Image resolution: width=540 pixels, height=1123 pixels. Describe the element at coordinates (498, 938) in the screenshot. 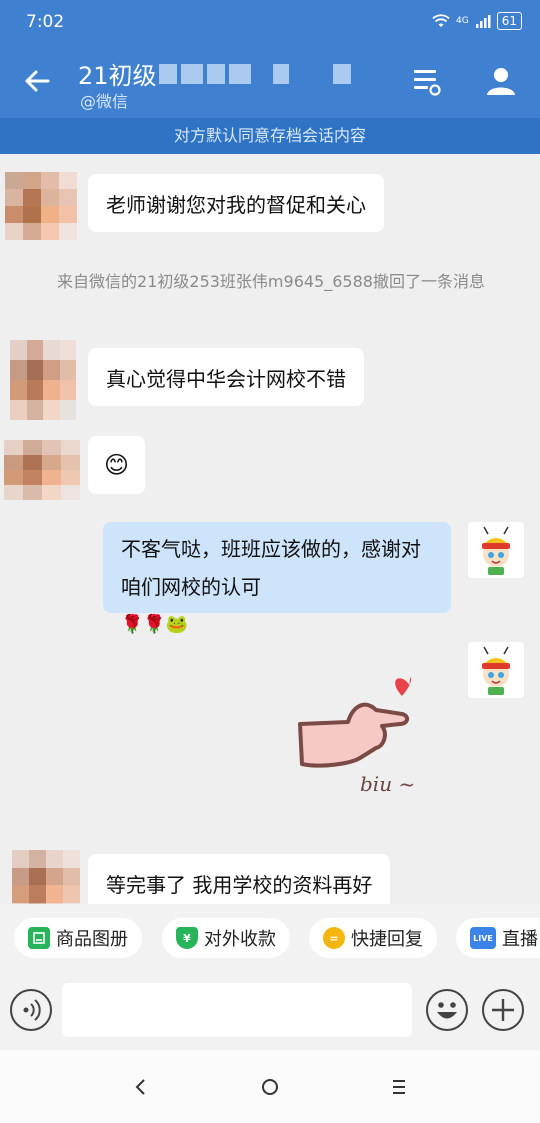

I see `live-button: LIVE 直播` at that location.